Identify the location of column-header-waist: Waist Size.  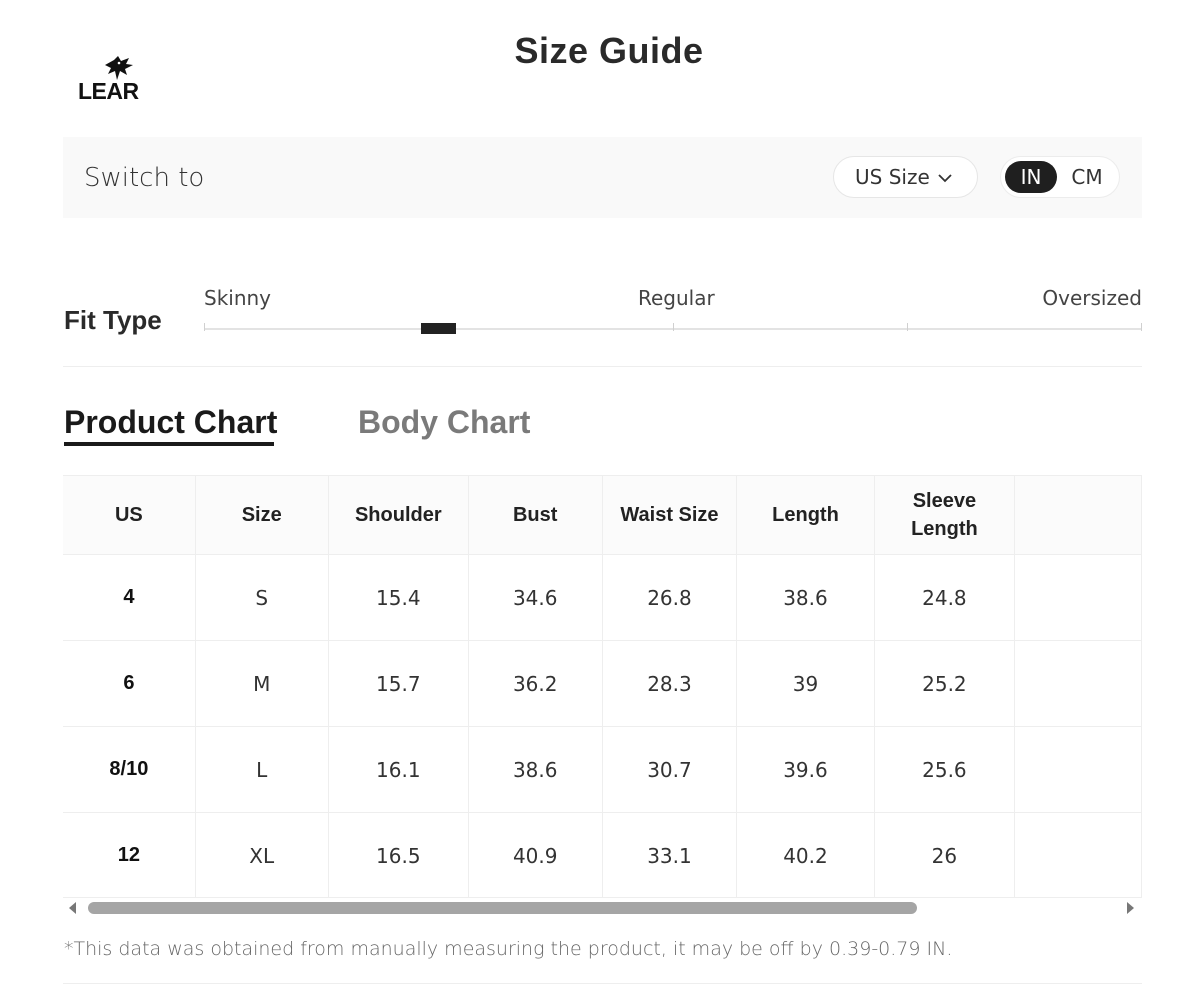
(670, 515).